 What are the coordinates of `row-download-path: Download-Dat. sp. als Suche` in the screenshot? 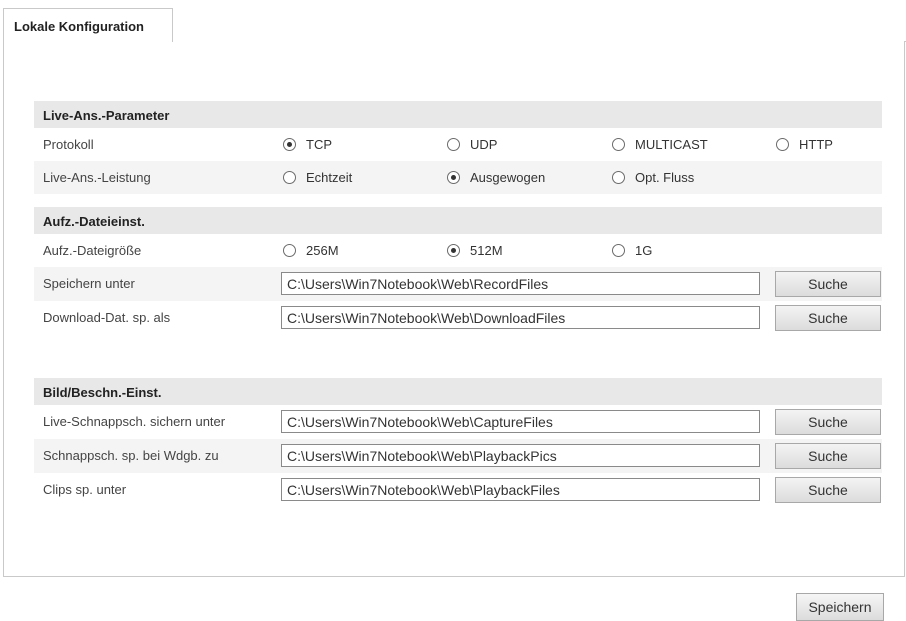 It's located at (458, 318).